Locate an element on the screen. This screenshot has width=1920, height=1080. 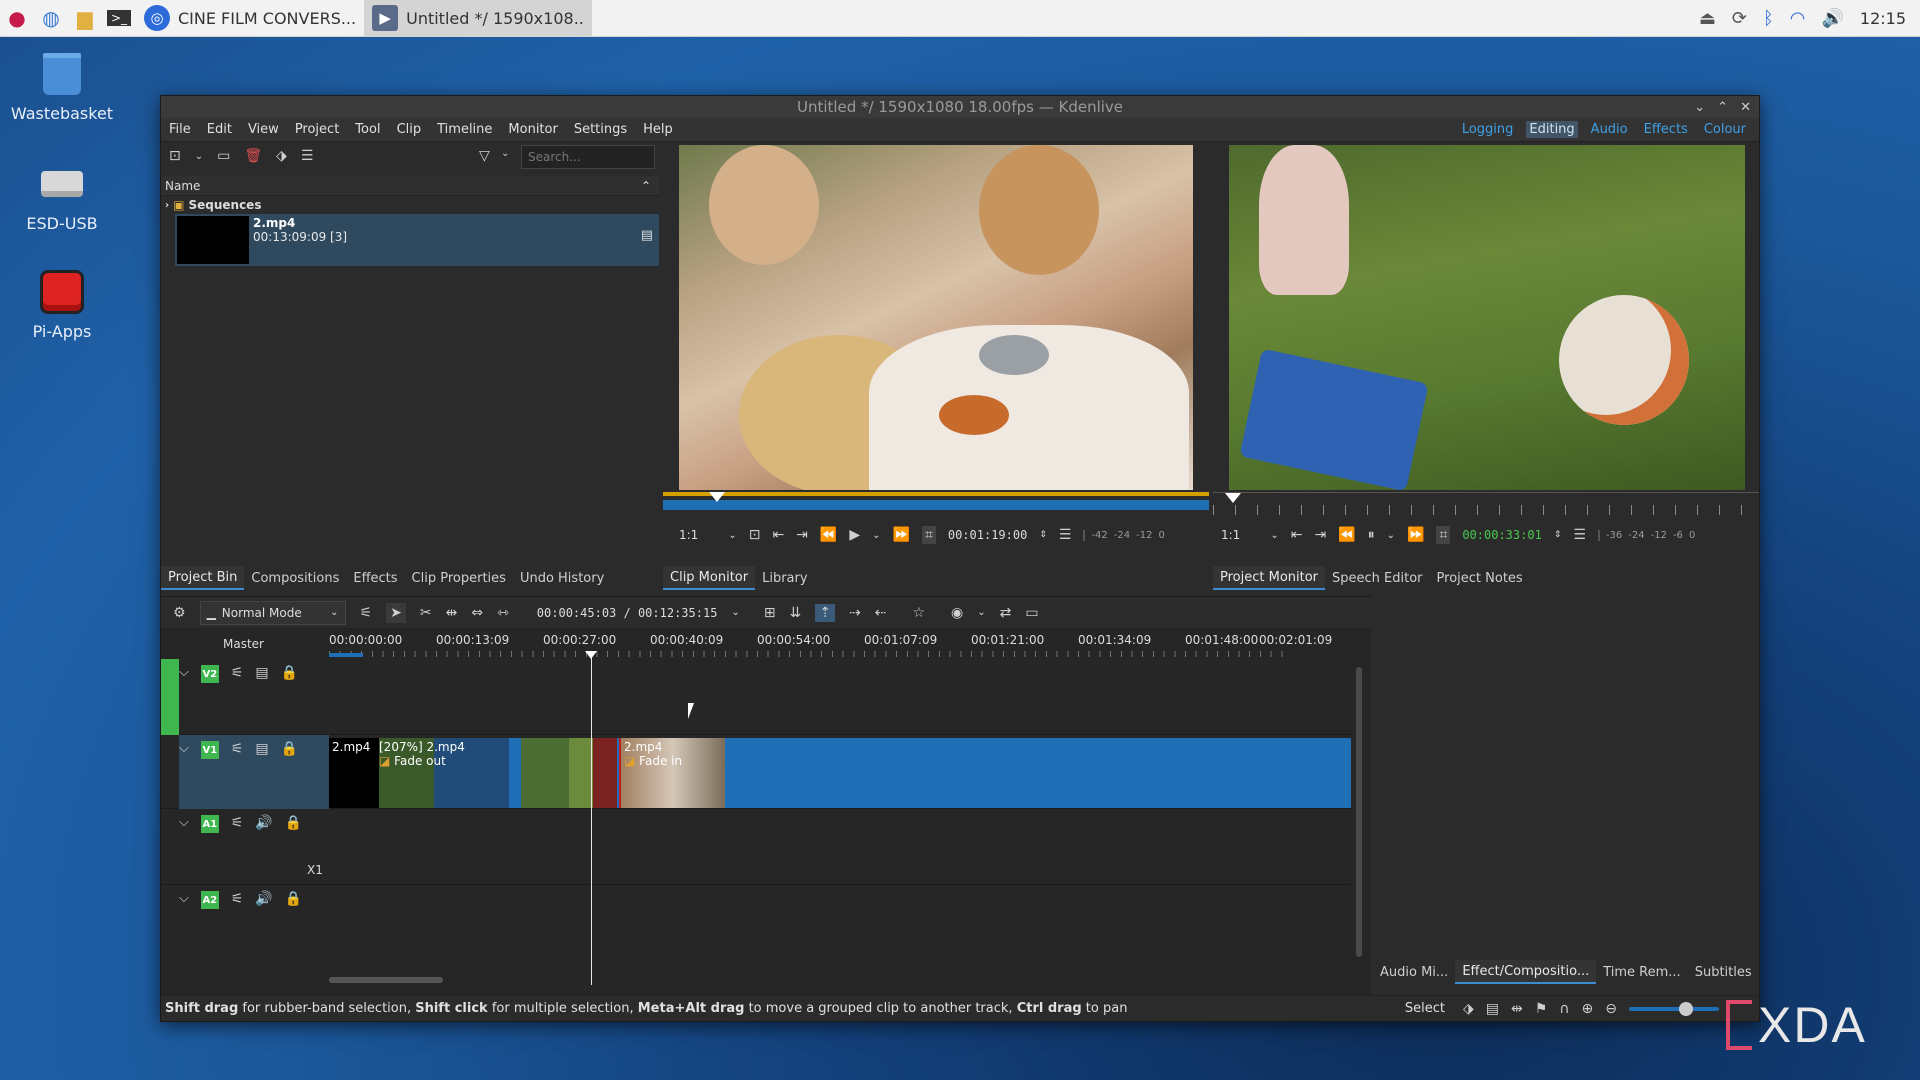
task-kdenlive: ▶ Untitled */ 1590x108.. is located at coordinates (478, 18).